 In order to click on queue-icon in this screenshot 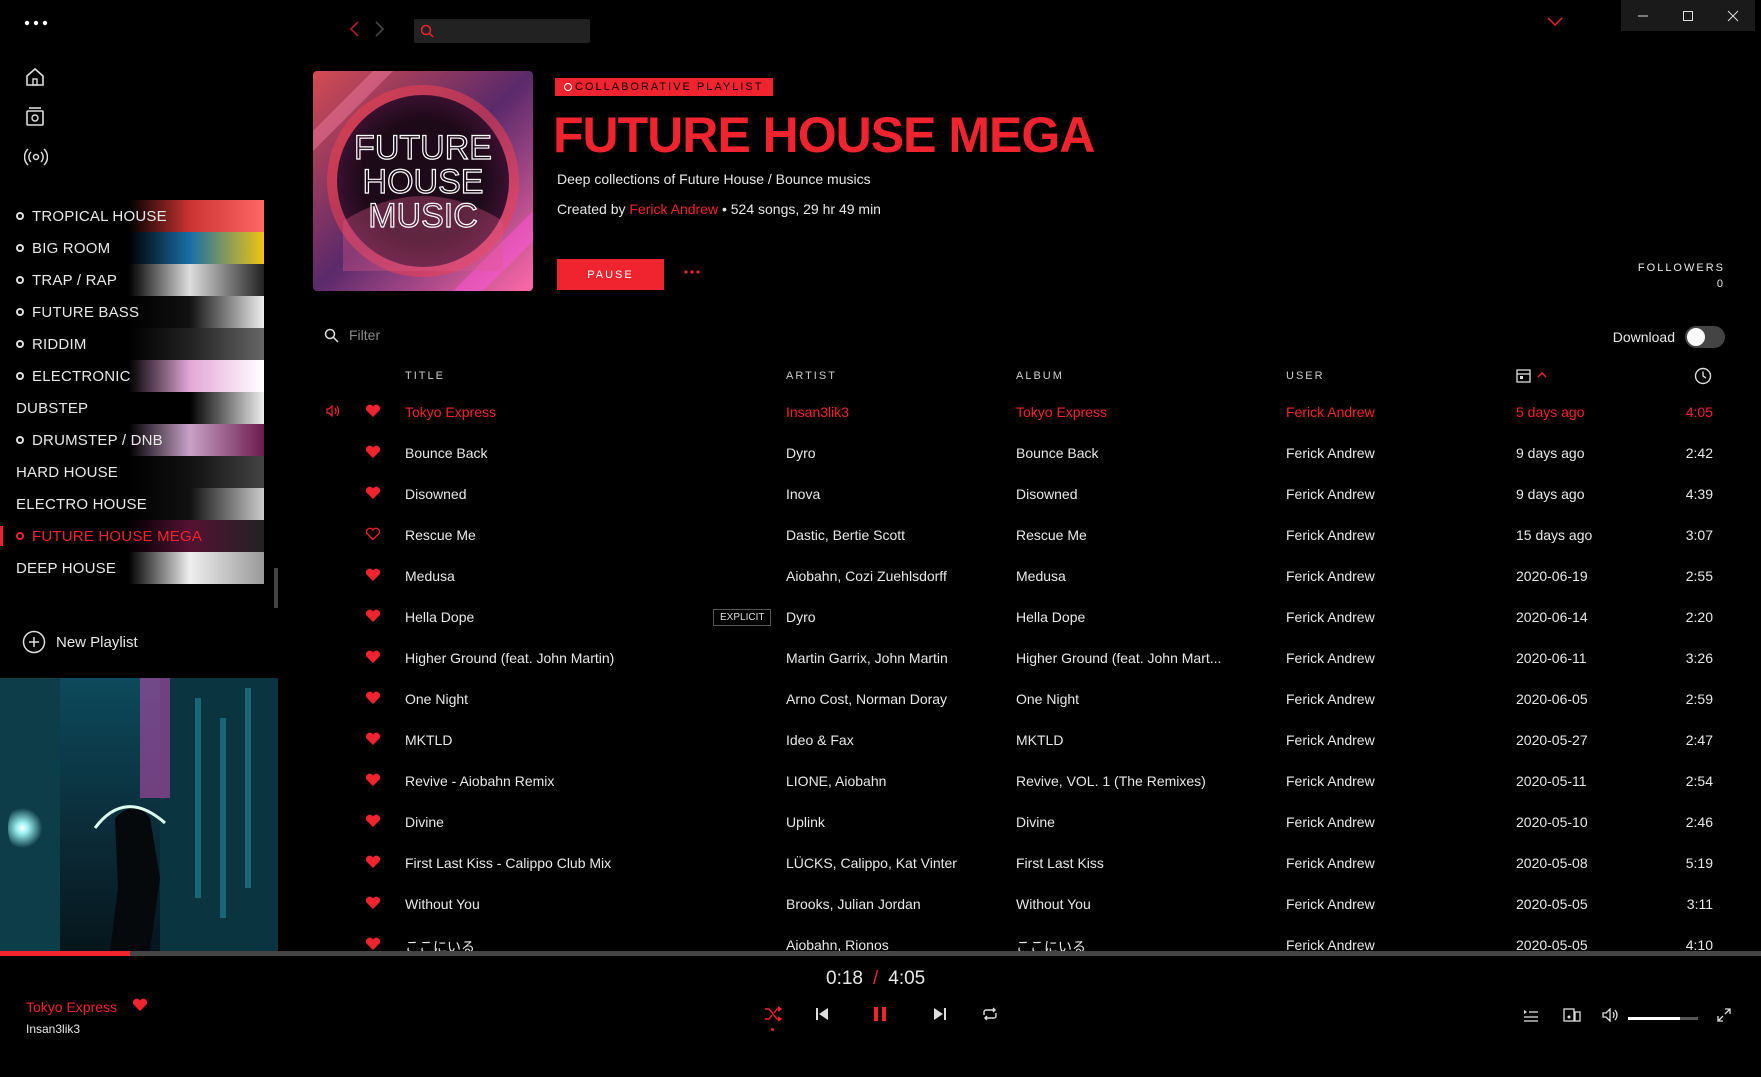, I will do `click(1531, 1015)`.